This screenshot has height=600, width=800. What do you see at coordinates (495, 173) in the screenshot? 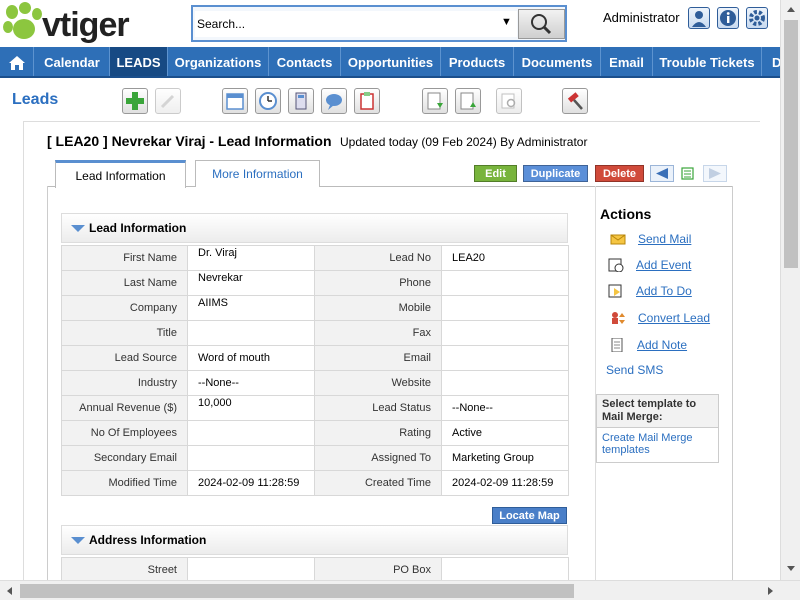
I see `edit-button: Edit` at bounding box center [495, 173].